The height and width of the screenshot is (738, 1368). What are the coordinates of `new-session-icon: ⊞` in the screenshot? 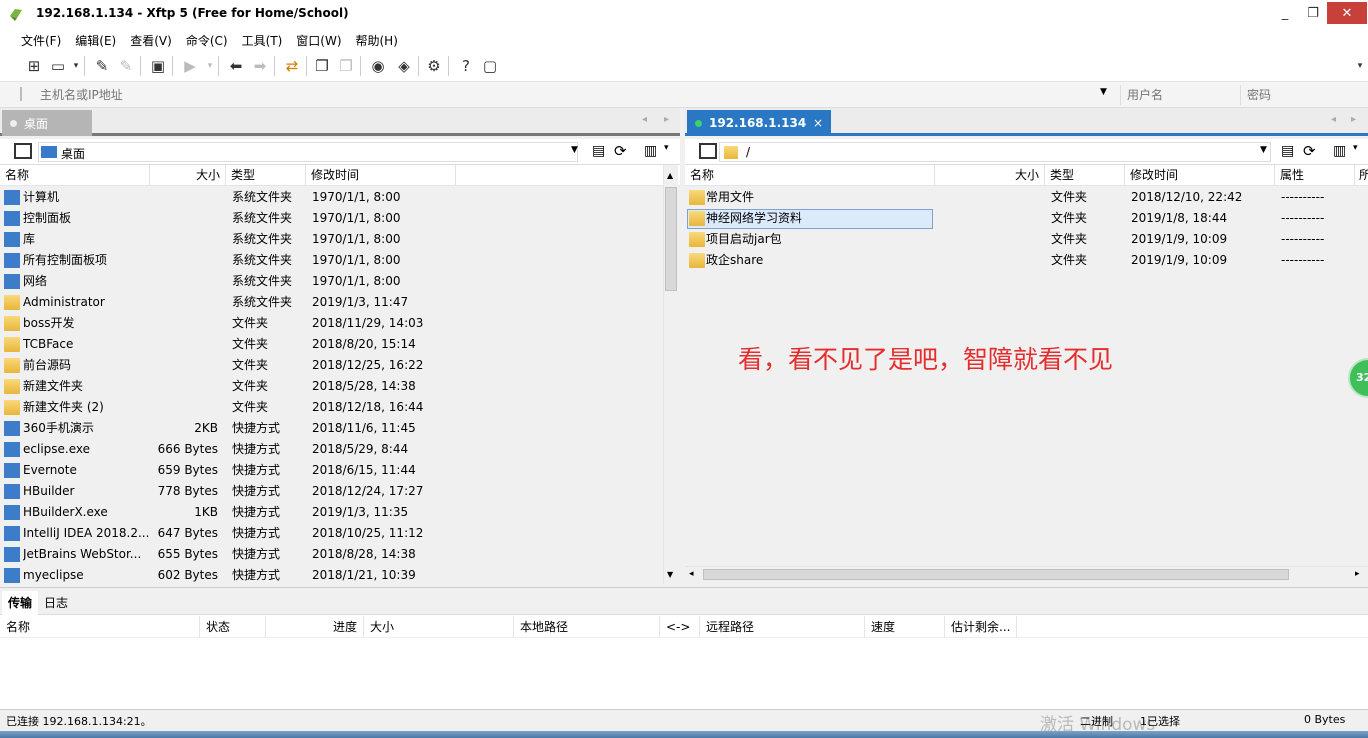 It's located at (34, 66).